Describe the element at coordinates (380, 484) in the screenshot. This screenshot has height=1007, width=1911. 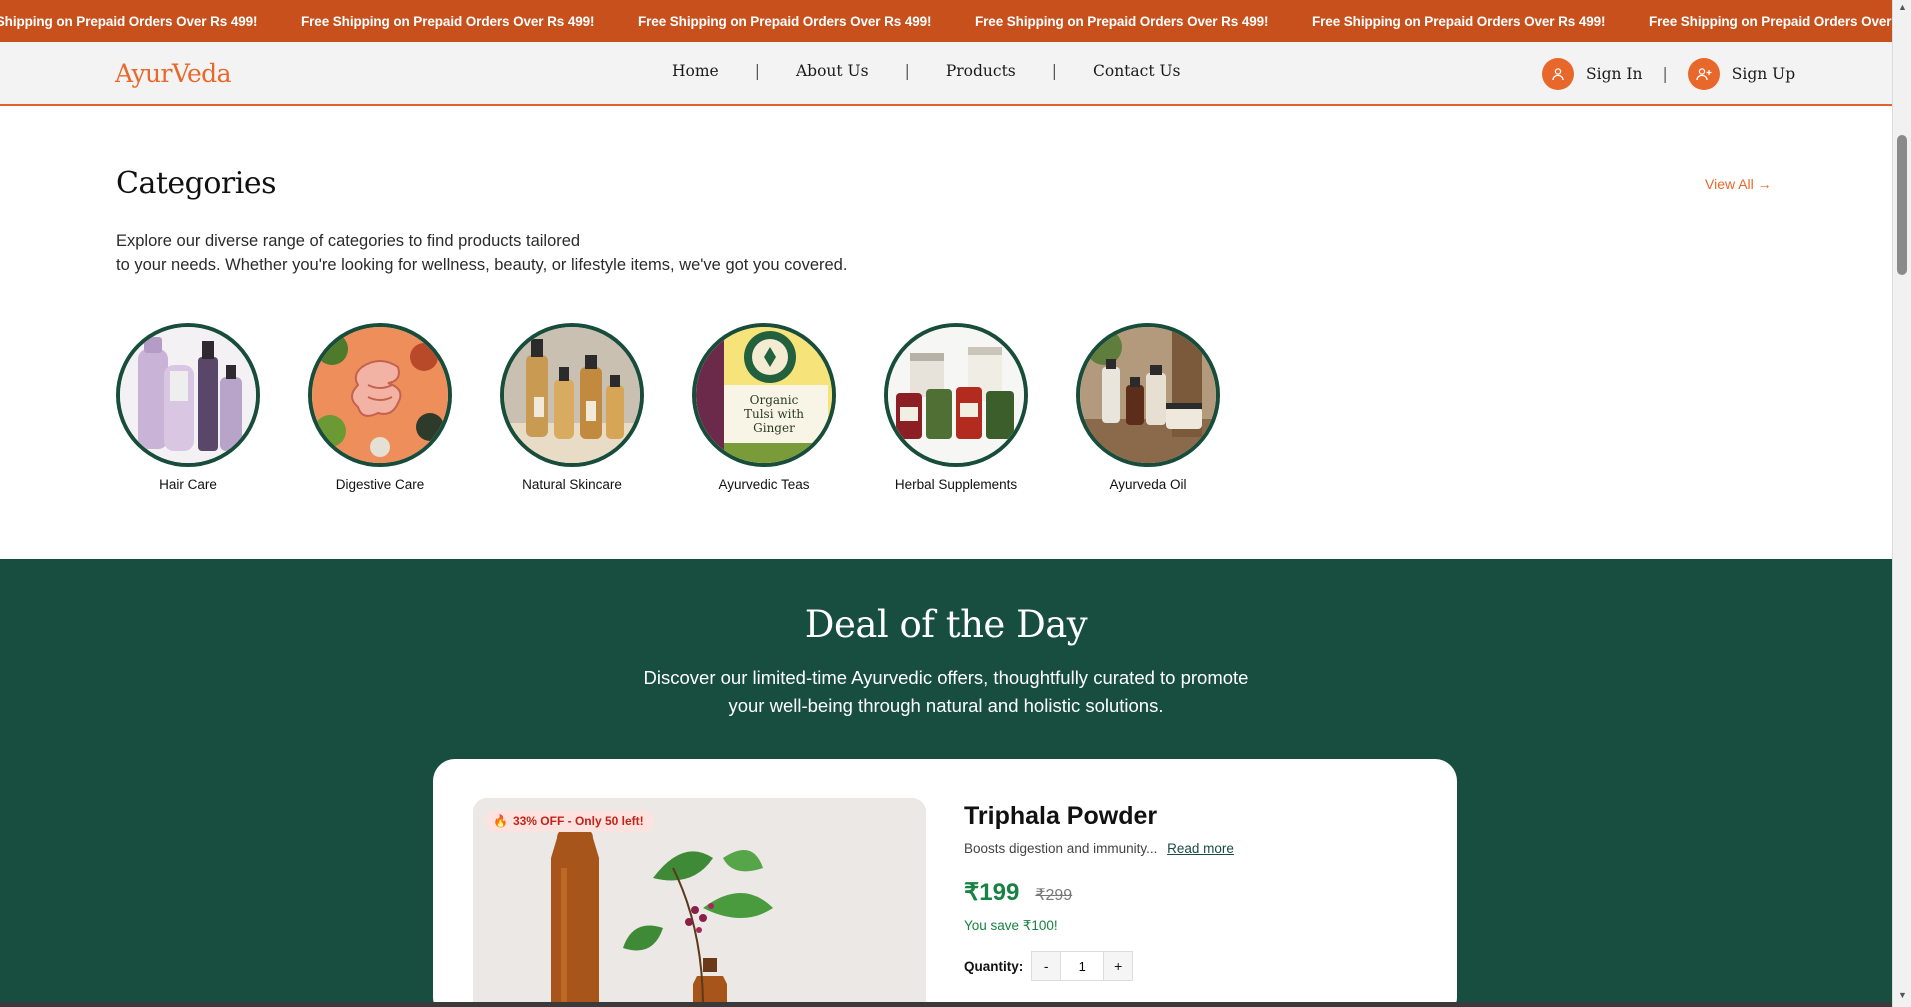
I see `category-label: Digestive Care` at that location.